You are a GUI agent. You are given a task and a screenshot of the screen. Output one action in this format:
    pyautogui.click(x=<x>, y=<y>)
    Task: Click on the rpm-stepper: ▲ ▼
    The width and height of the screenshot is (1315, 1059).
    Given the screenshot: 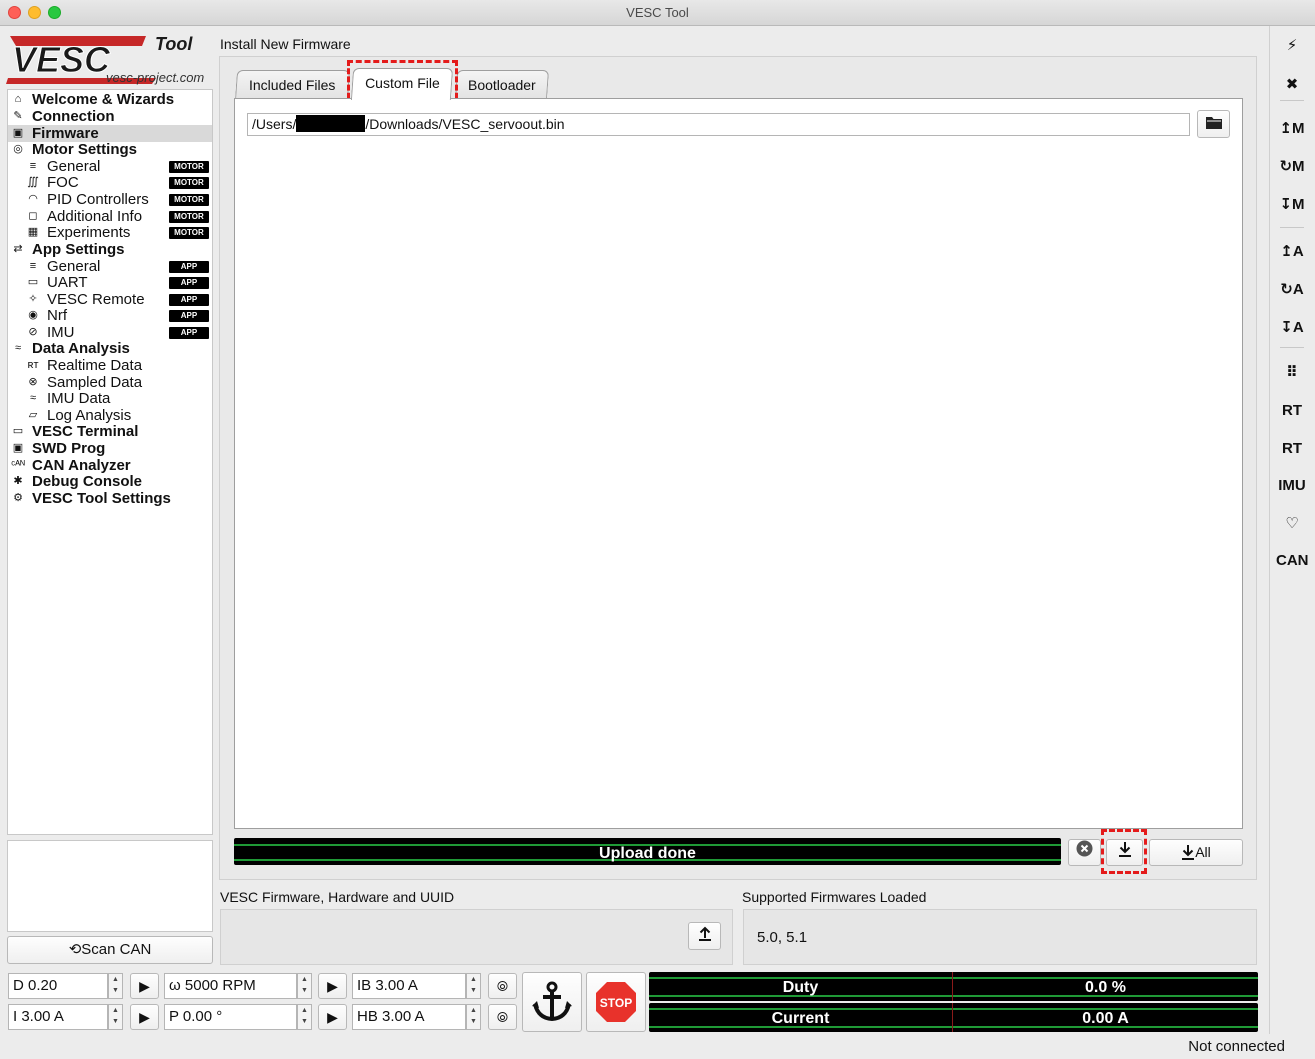 What is the action you would take?
    pyautogui.click(x=304, y=986)
    